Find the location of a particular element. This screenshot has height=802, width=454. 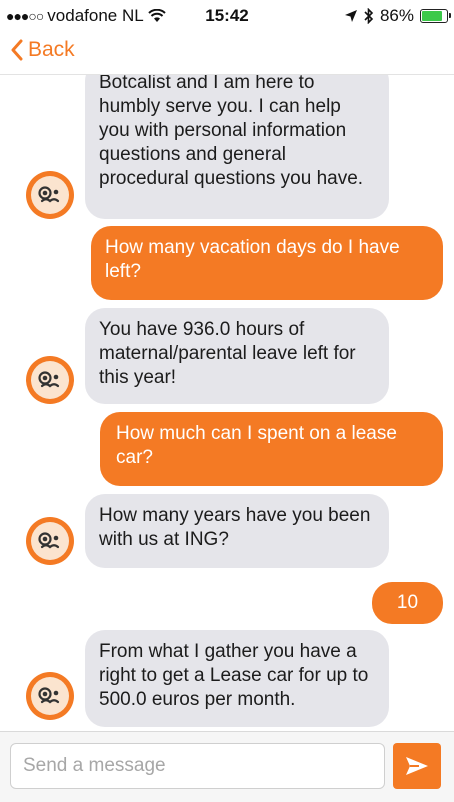

battery-icon is located at coordinates (435, 16).